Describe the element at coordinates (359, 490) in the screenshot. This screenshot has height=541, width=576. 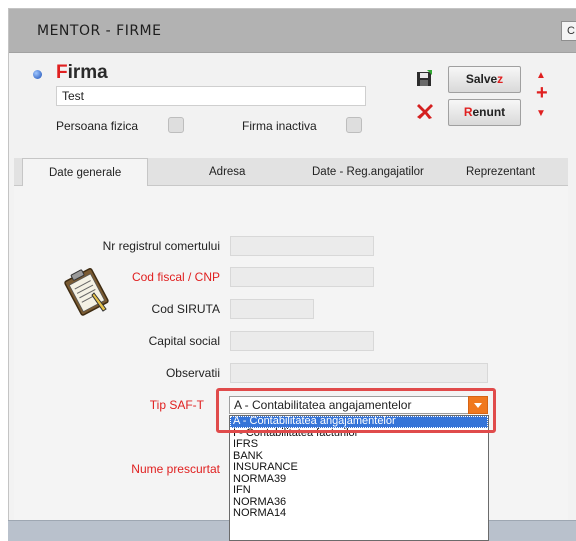
I see `saft-option: IFN` at that location.